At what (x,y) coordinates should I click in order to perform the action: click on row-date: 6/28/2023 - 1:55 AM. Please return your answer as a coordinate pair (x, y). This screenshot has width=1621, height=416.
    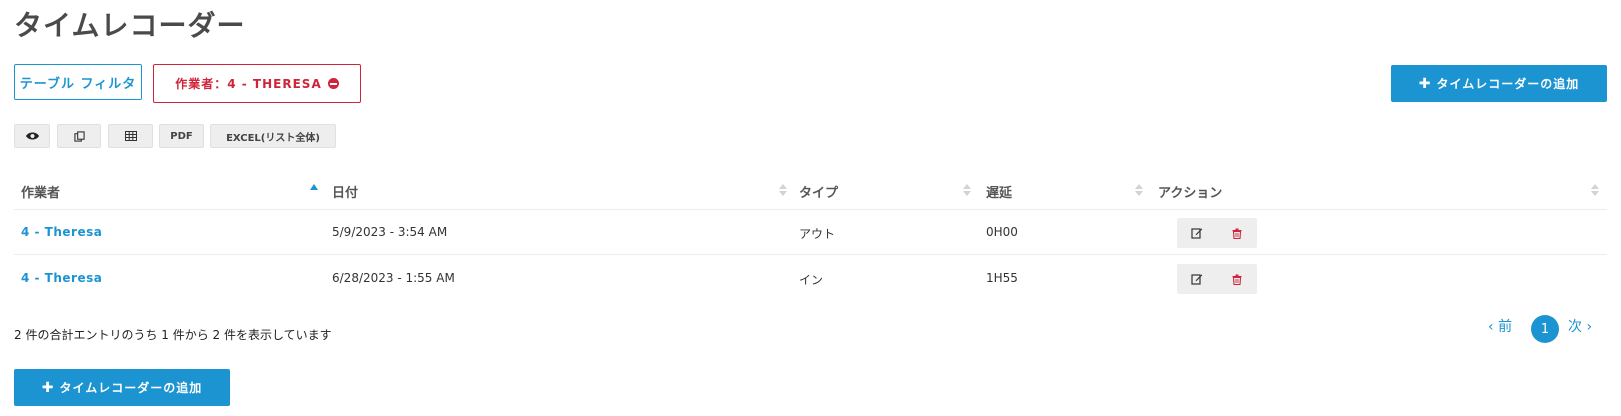
    Looking at the image, I should click on (393, 278).